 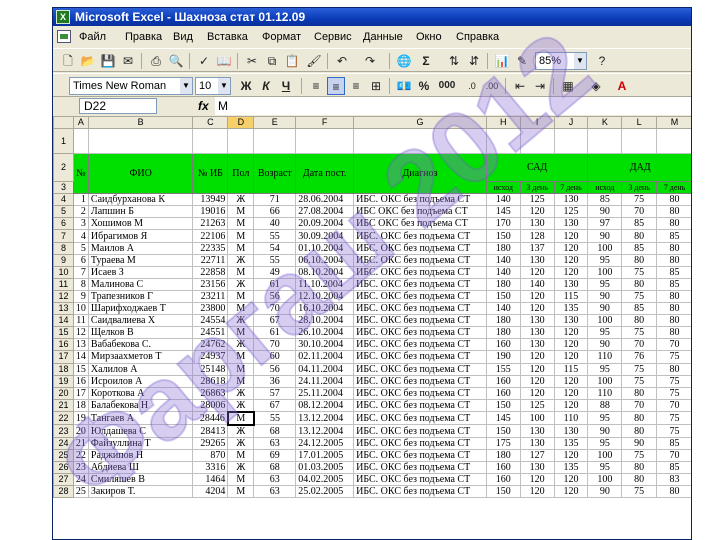 I want to click on cell-age: 63, so click(x=275, y=492).